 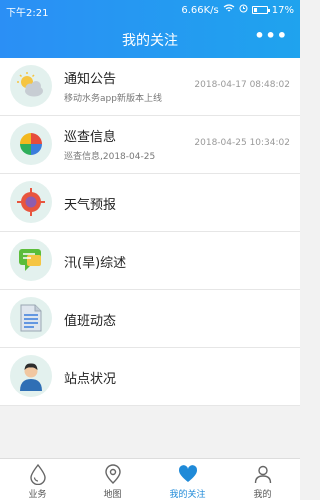 What do you see at coordinates (262, 474) in the screenshot?
I see `user-icon` at bounding box center [262, 474].